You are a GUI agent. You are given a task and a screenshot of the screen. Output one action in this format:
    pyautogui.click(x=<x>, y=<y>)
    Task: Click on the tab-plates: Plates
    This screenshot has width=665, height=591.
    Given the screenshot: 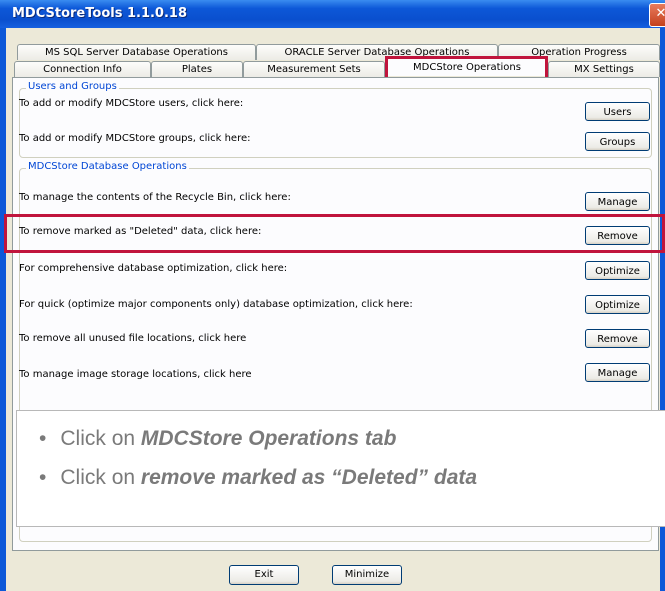 What is the action you would take?
    pyautogui.click(x=197, y=69)
    